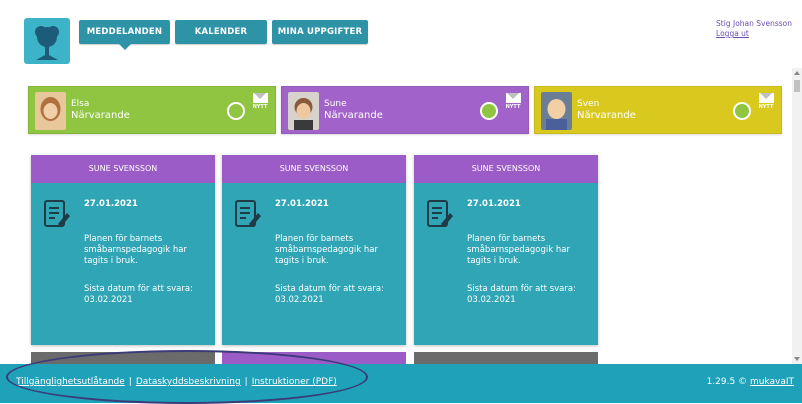 This screenshot has width=802, height=404. I want to click on tree-logo-icon, so click(47, 43).